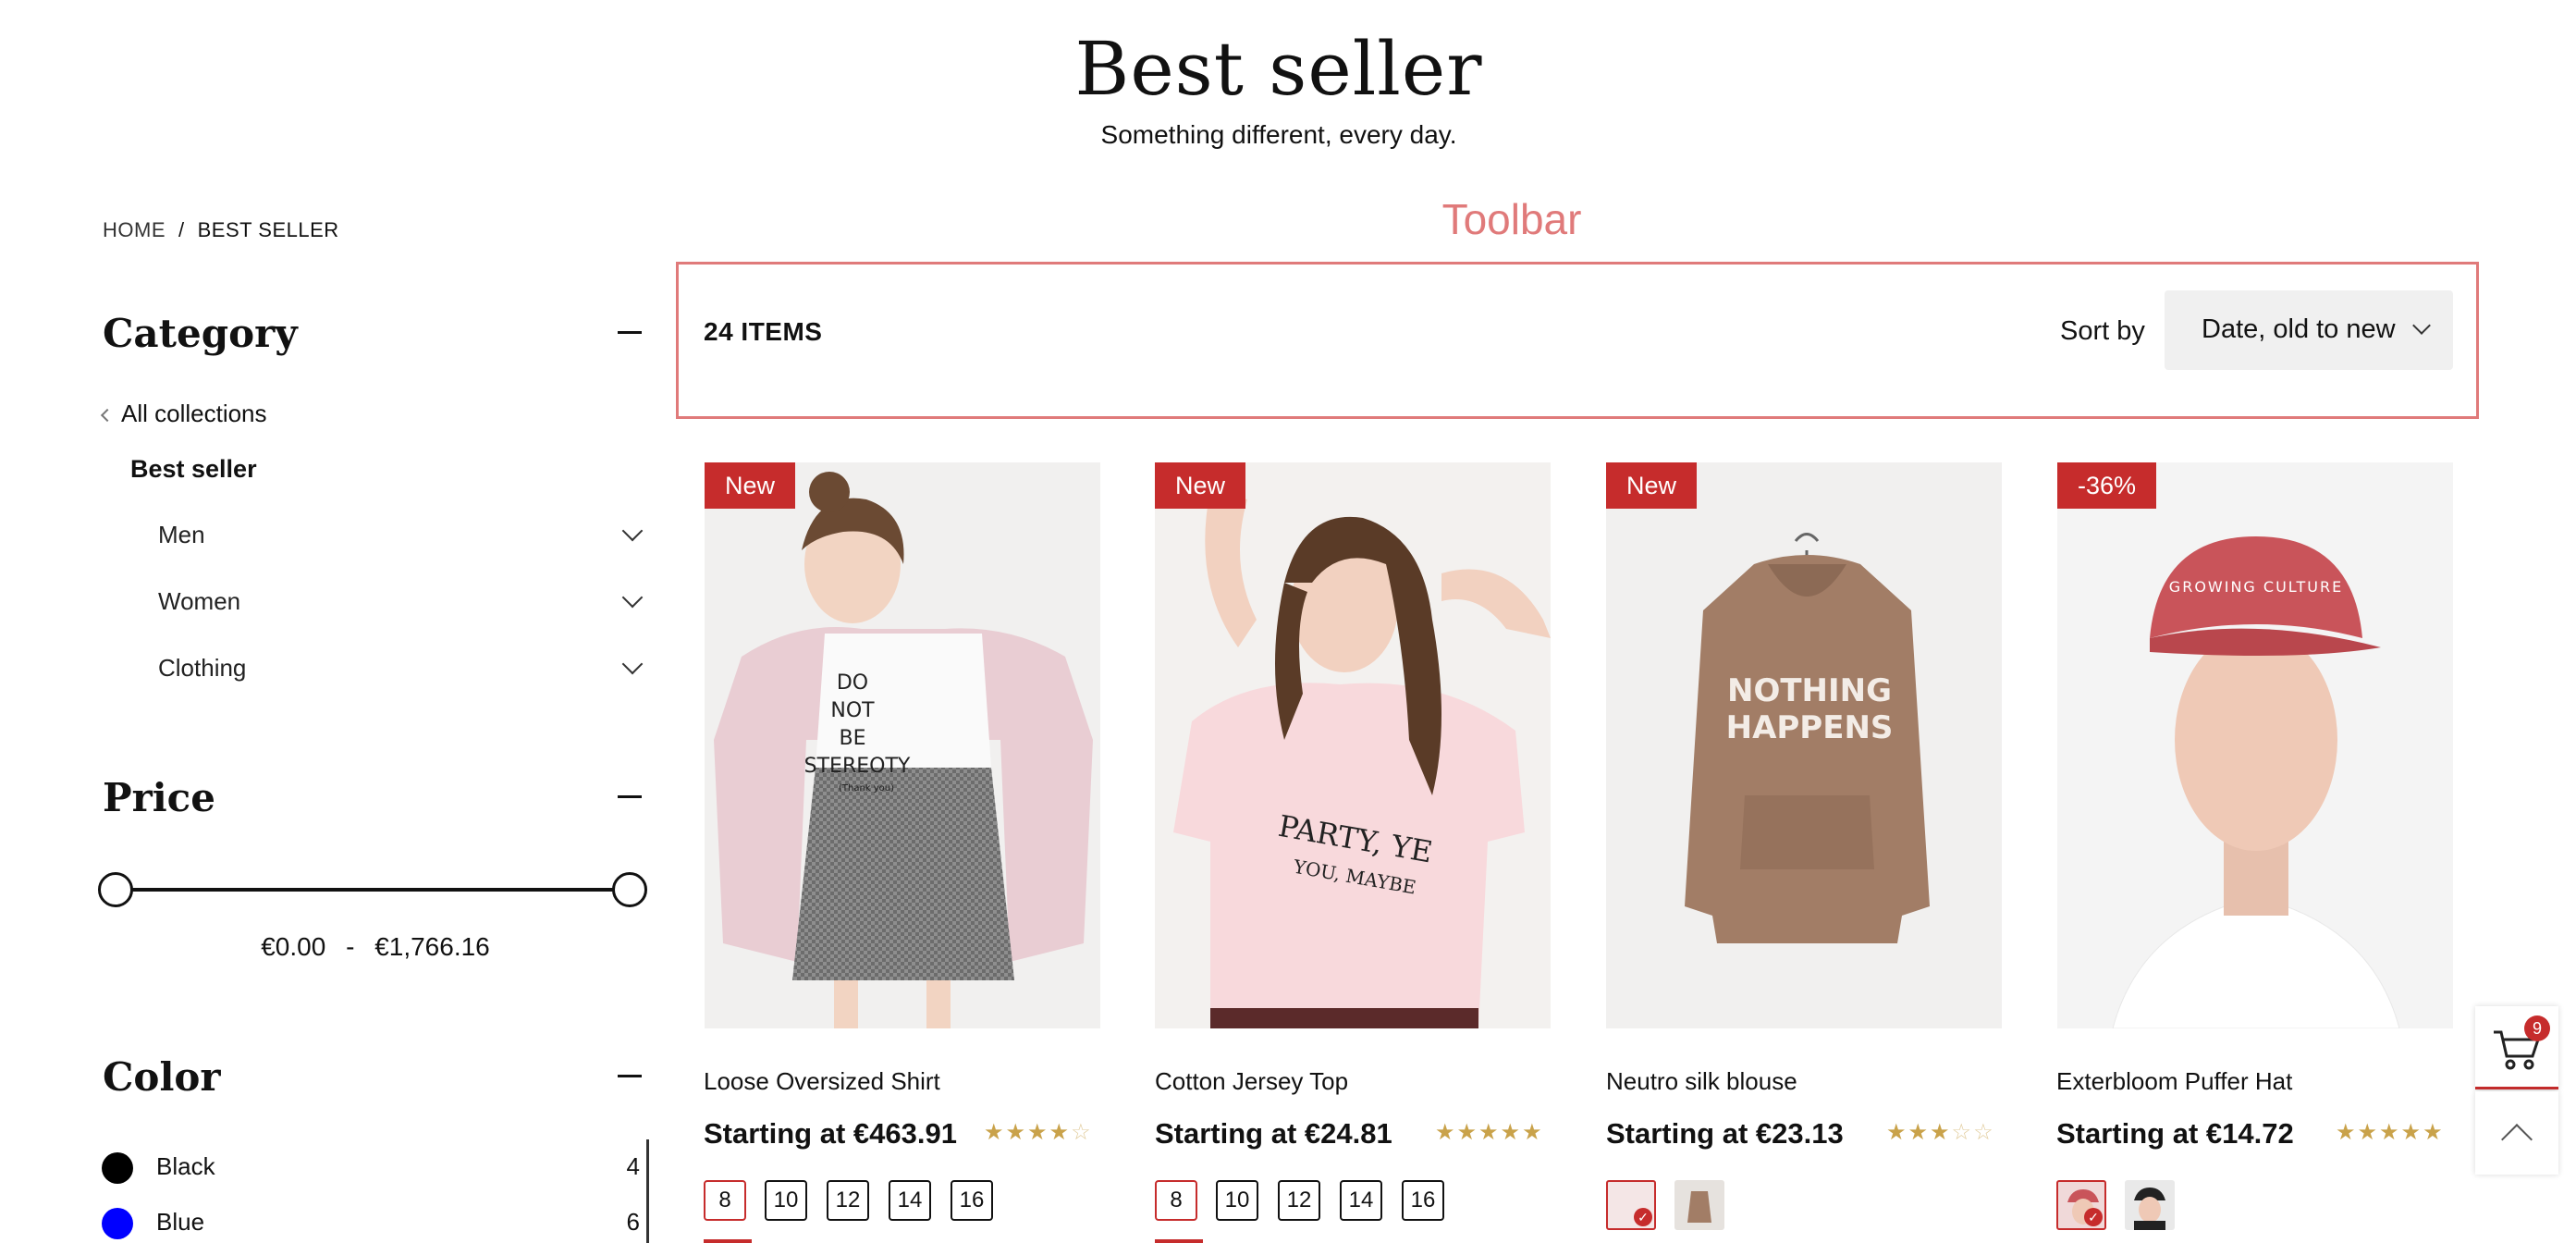 The width and height of the screenshot is (2576, 1243). What do you see at coordinates (115, 889) in the screenshot?
I see `price-slider-min-handle` at bounding box center [115, 889].